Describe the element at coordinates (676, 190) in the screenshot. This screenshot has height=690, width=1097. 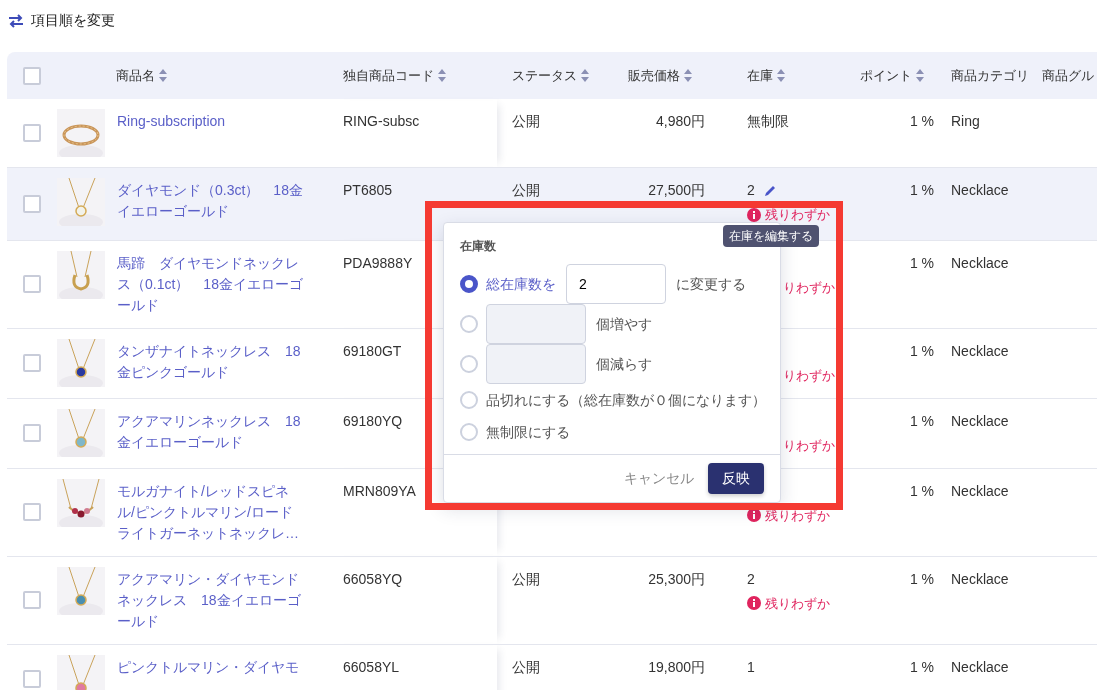
I see `price-text: 27,500円` at that location.